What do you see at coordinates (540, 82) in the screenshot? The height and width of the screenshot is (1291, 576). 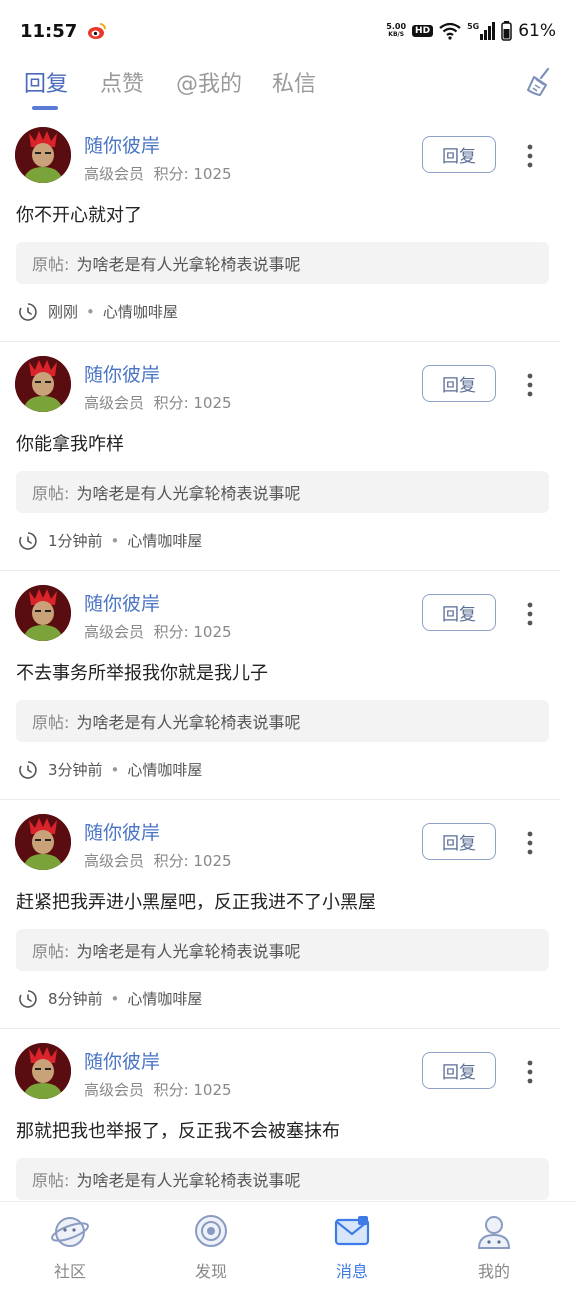 I see `clear-all-icon` at bounding box center [540, 82].